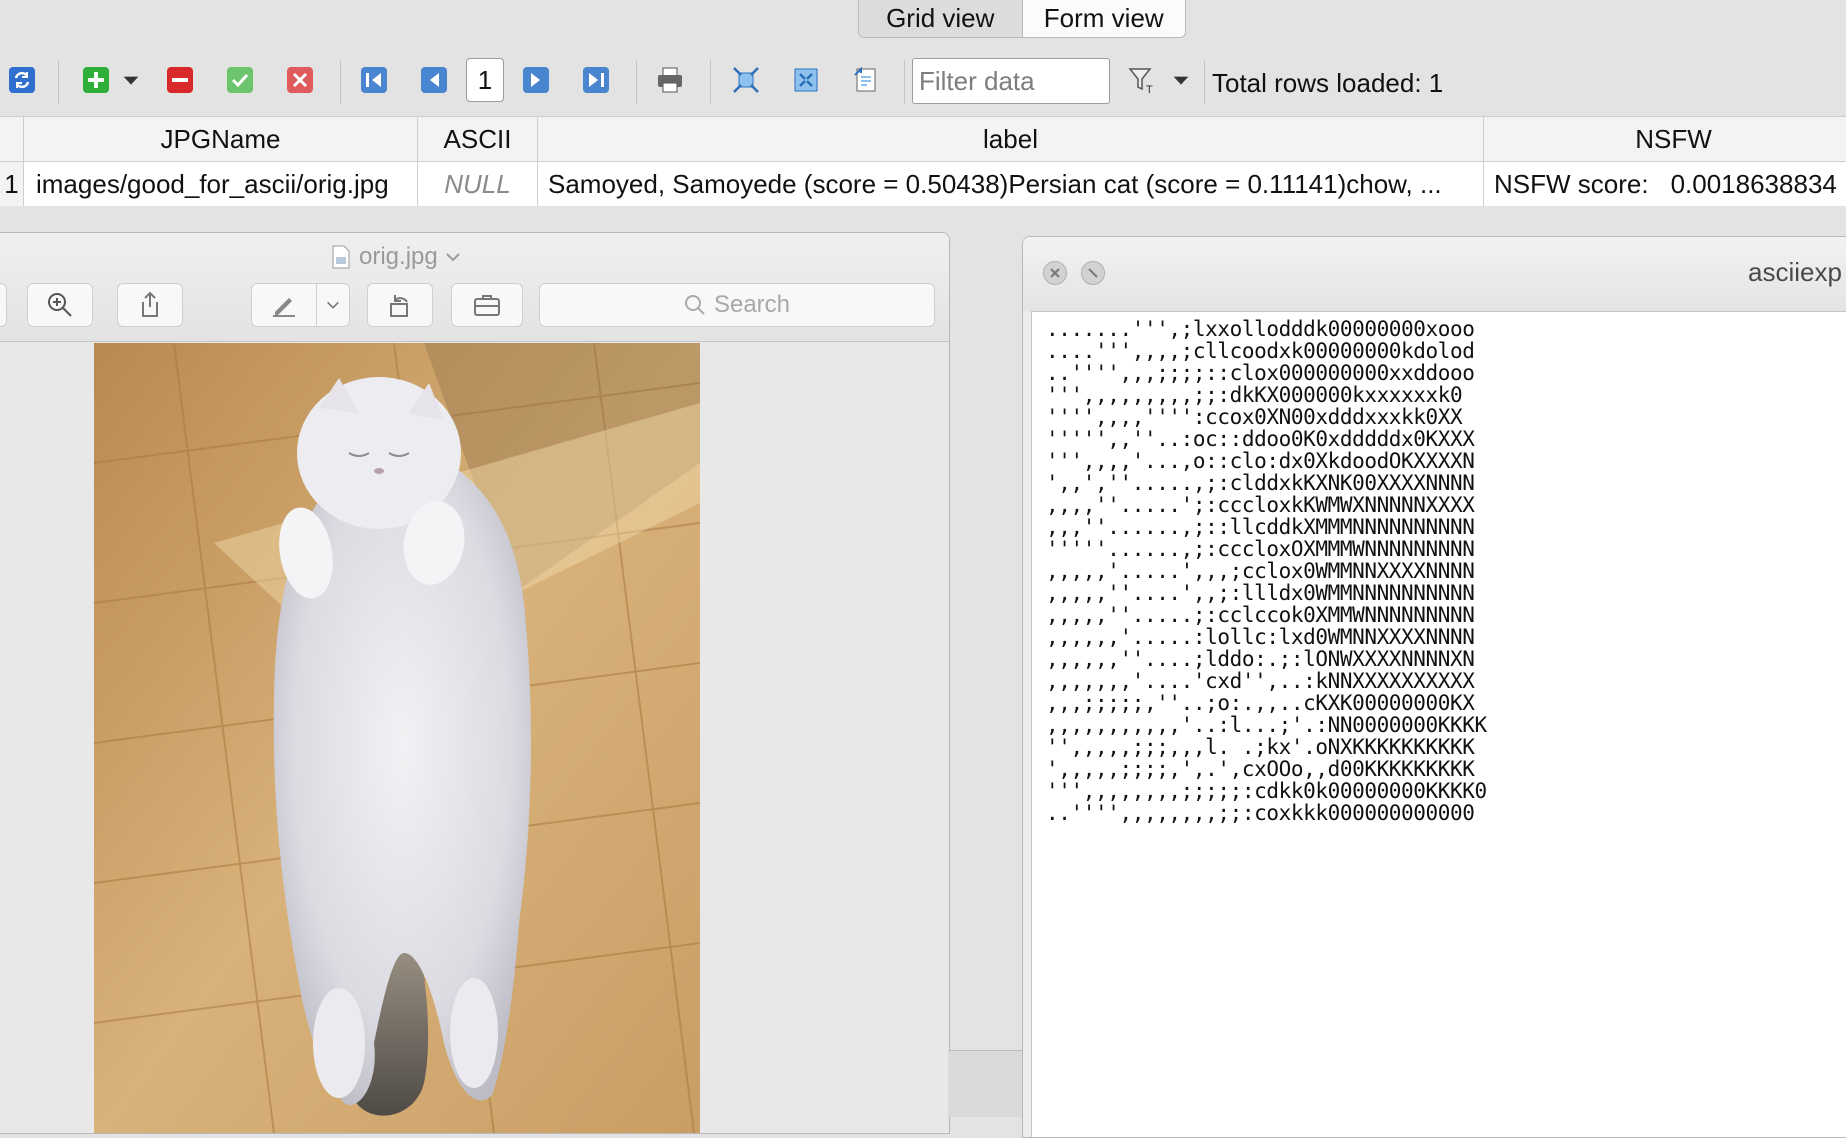 This screenshot has width=1846, height=1138. I want to click on ascii-line: ',,,,,;;;;,',.',cxOOo,,d00KKKKKKKKK, so click(1260, 769).